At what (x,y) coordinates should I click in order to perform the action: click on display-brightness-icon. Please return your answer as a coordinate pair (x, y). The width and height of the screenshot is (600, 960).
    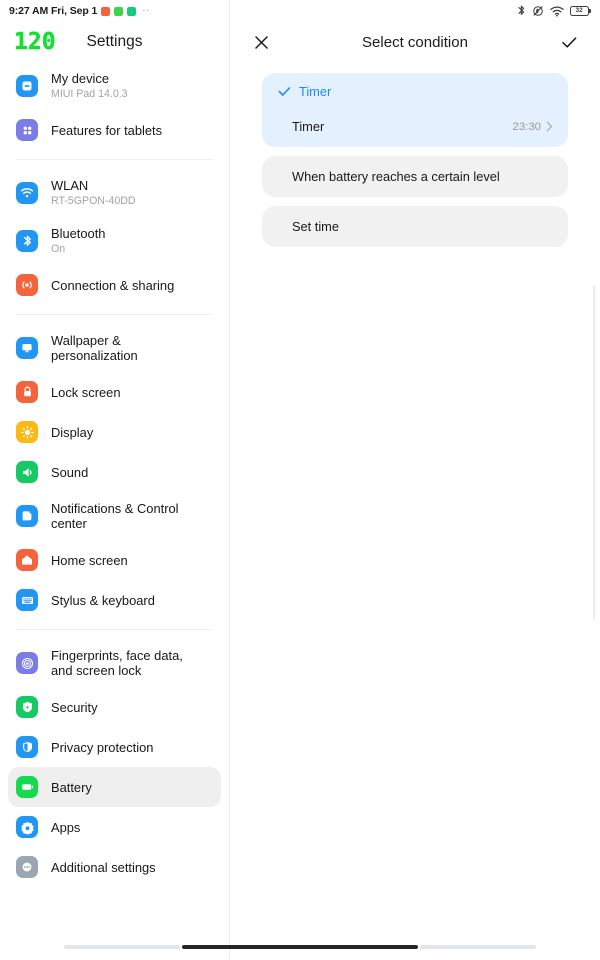
    Looking at the image, I should click on (27, 432).